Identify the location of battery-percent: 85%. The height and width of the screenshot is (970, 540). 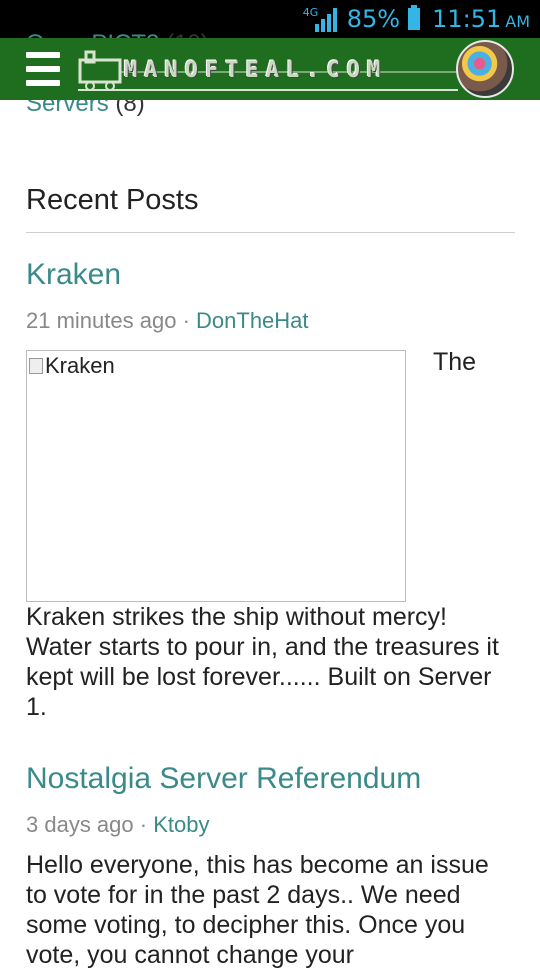
(373, 19).